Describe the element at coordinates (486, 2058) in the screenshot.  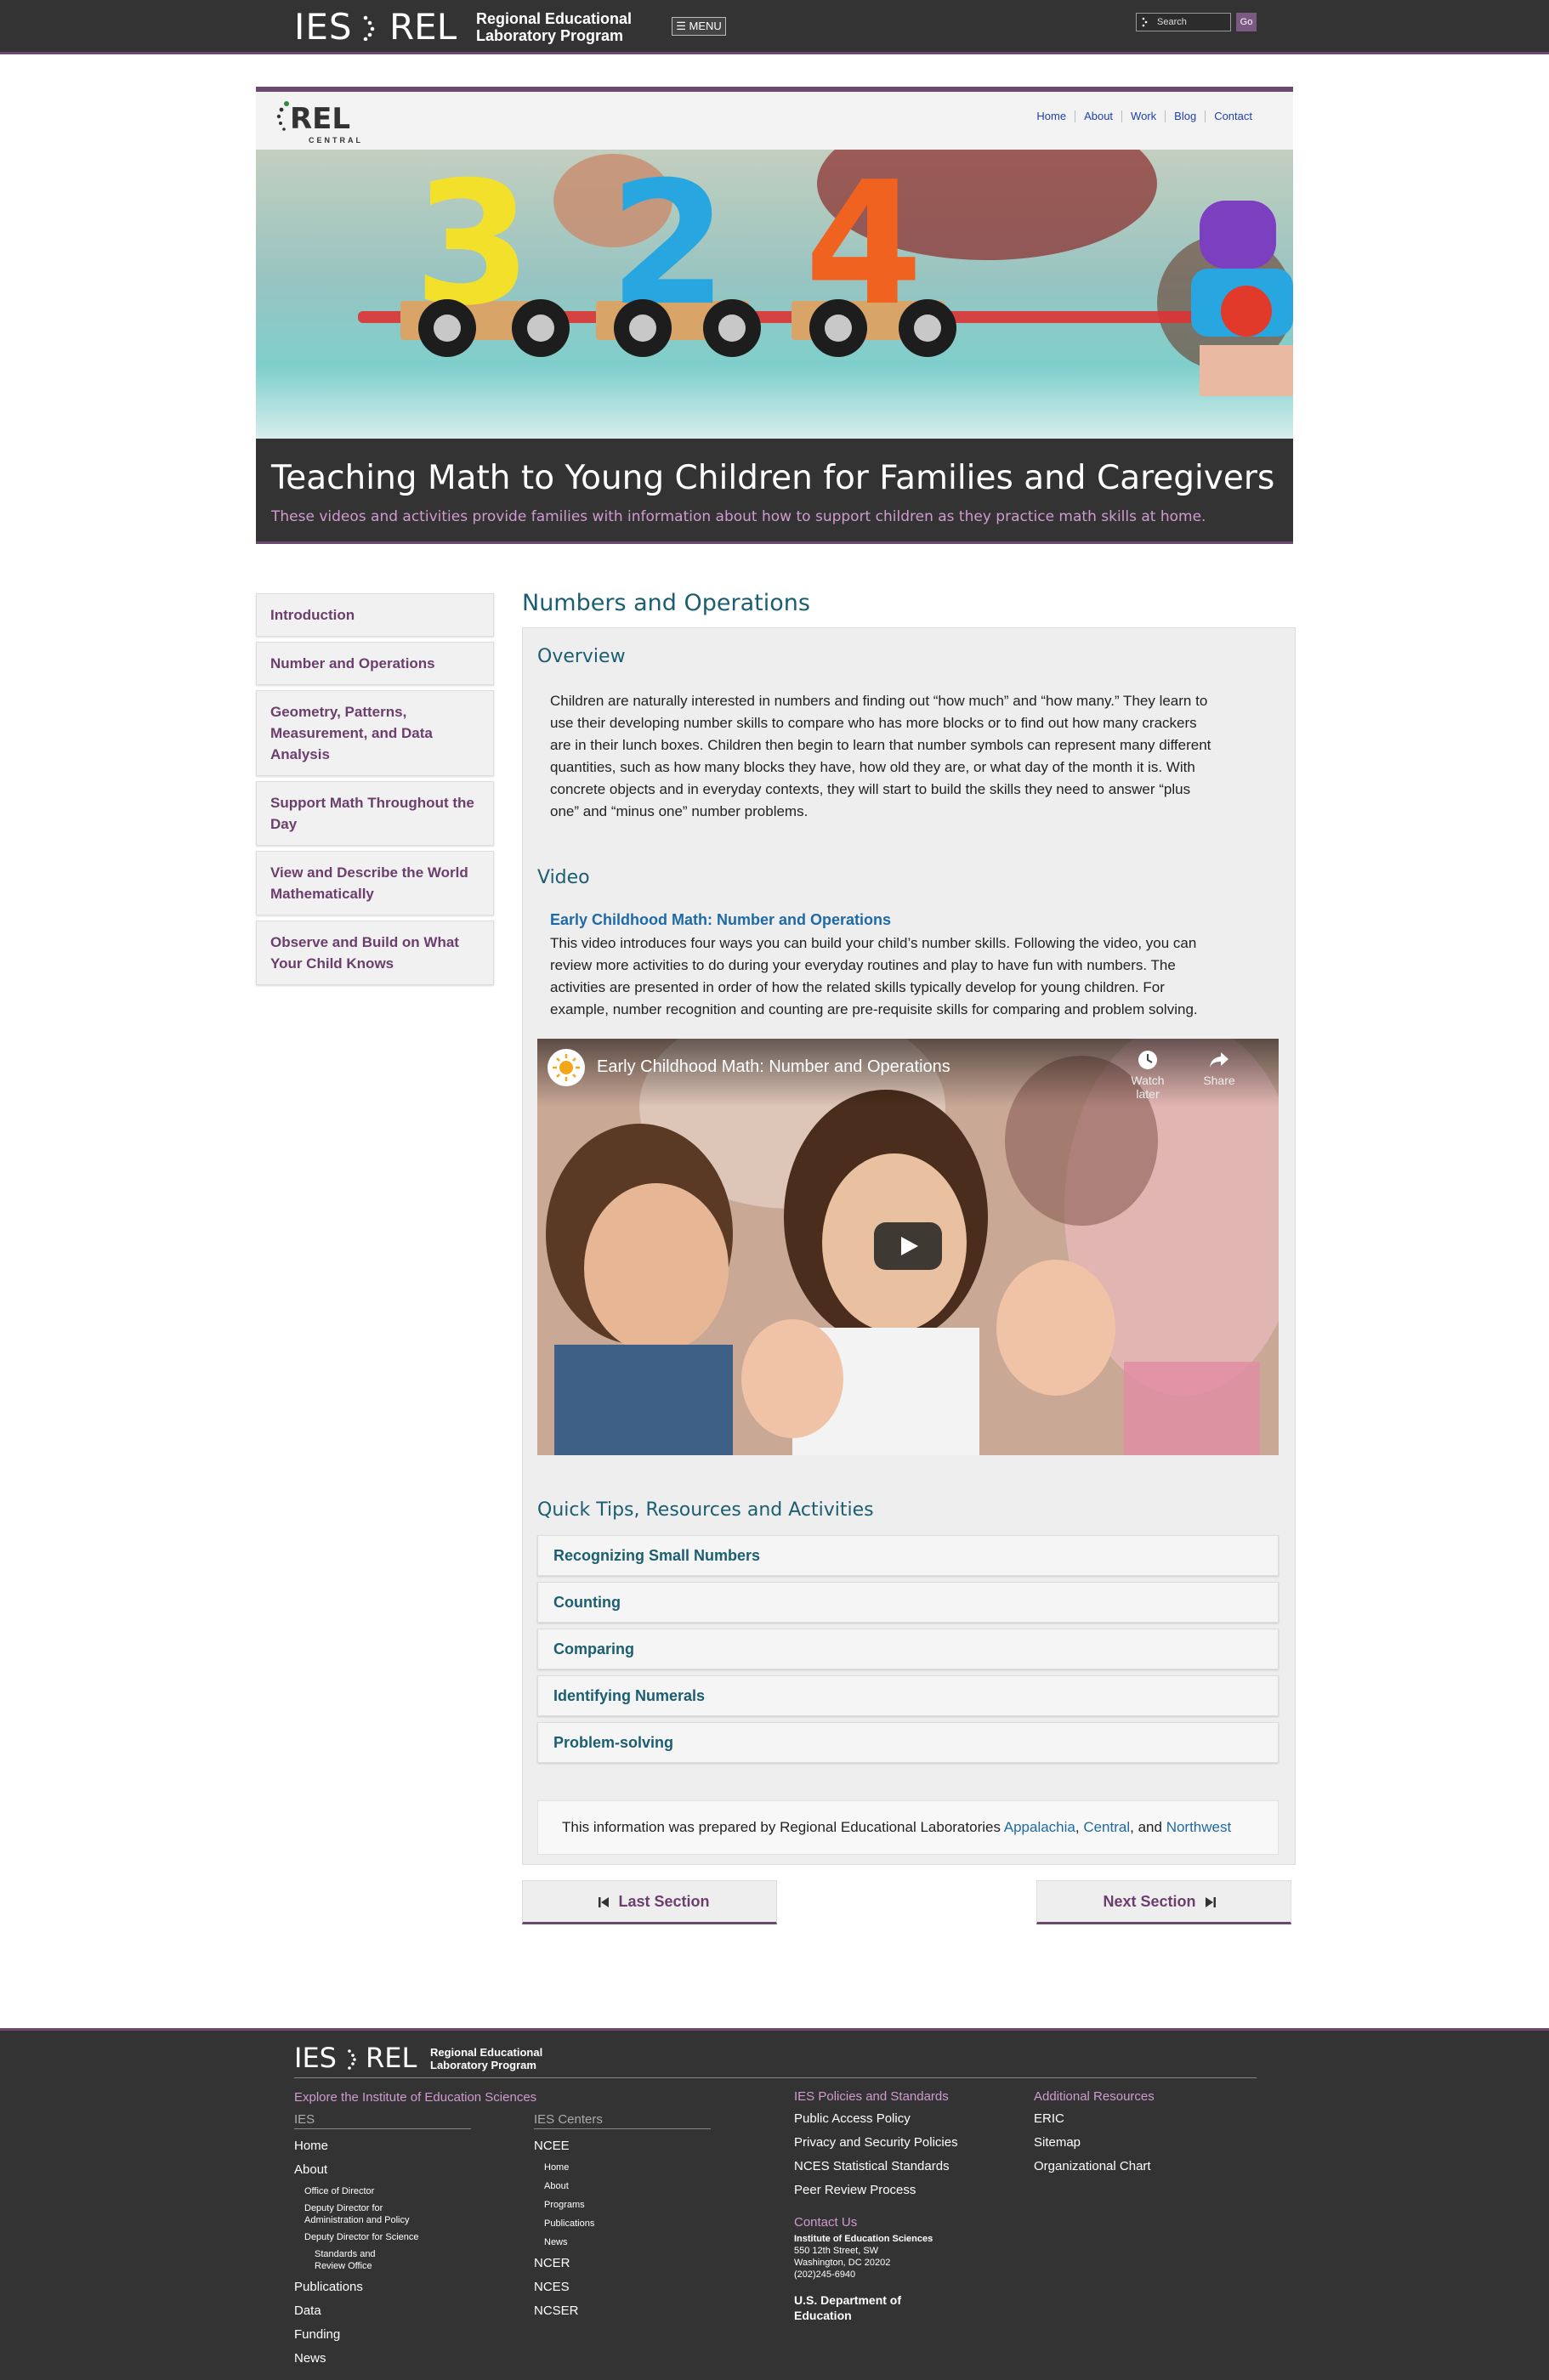
I see `footer-program-name: Regional Educational Laboratory Program` at that location.